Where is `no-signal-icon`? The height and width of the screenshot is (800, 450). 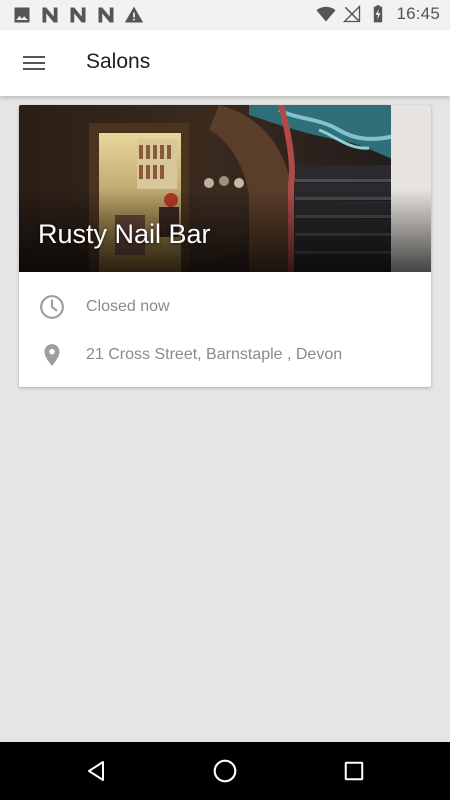
no-signal-icon is located at coordinates (352, 13).